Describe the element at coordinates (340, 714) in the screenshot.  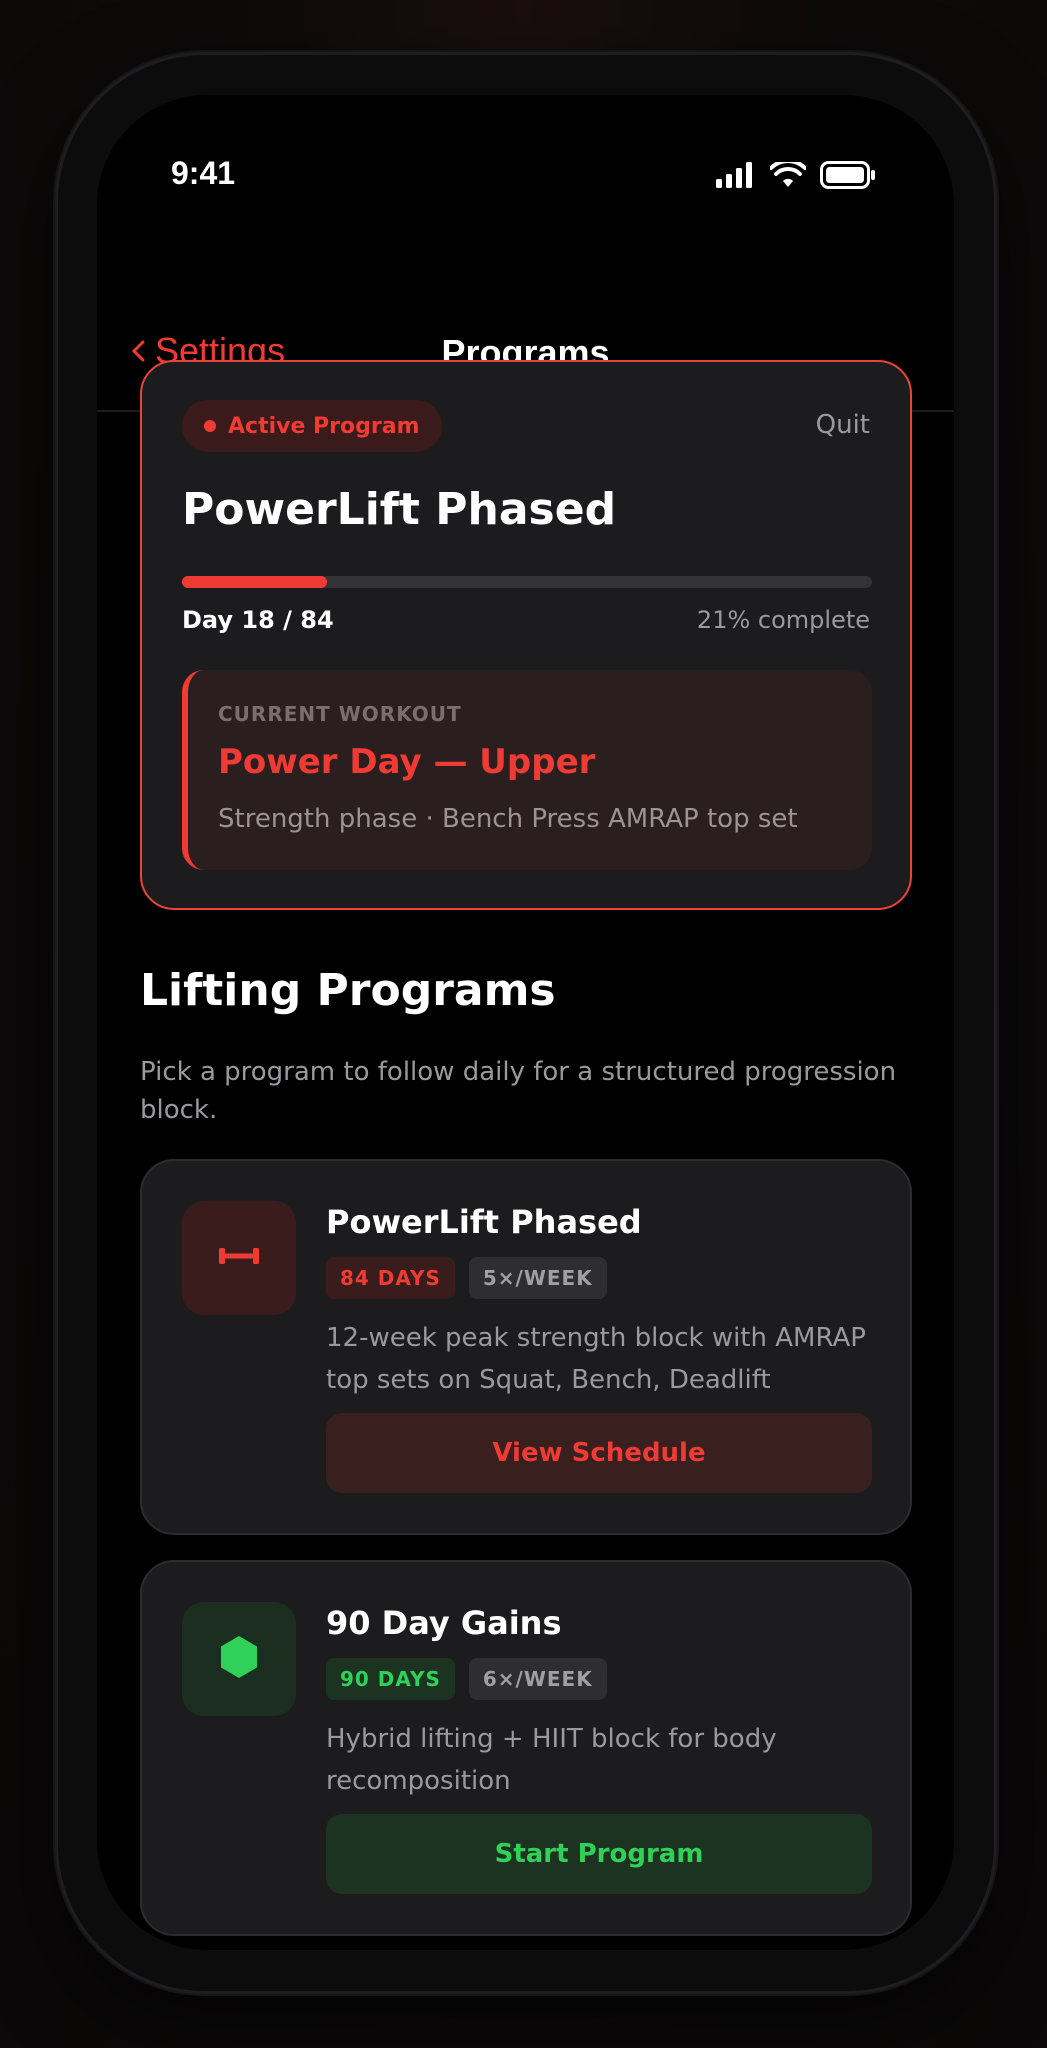
I see `current-workout-label: CURRENT WORKOUT` at that location.